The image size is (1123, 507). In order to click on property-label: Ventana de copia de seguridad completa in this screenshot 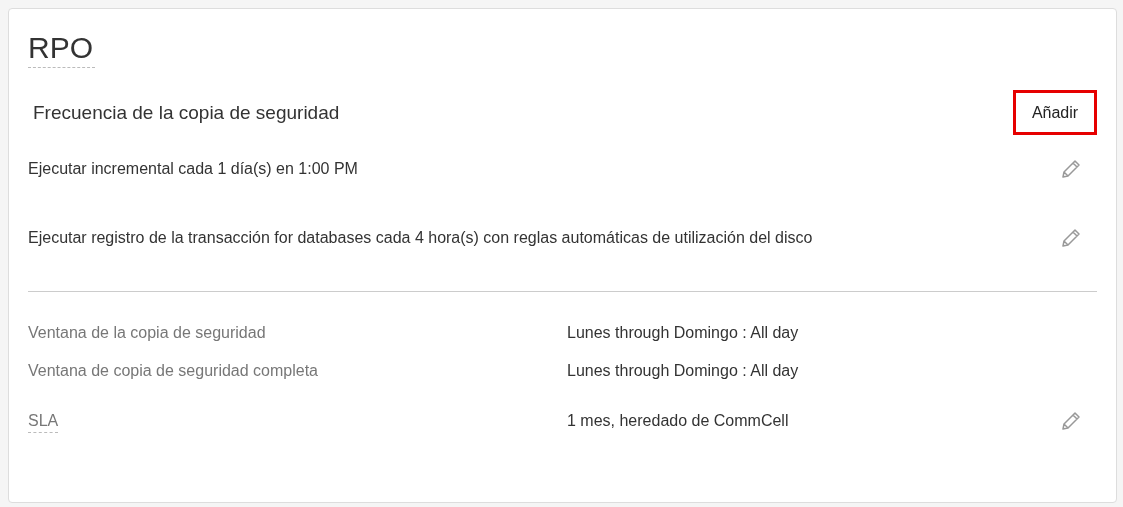, I will do `click(173, 370)`.